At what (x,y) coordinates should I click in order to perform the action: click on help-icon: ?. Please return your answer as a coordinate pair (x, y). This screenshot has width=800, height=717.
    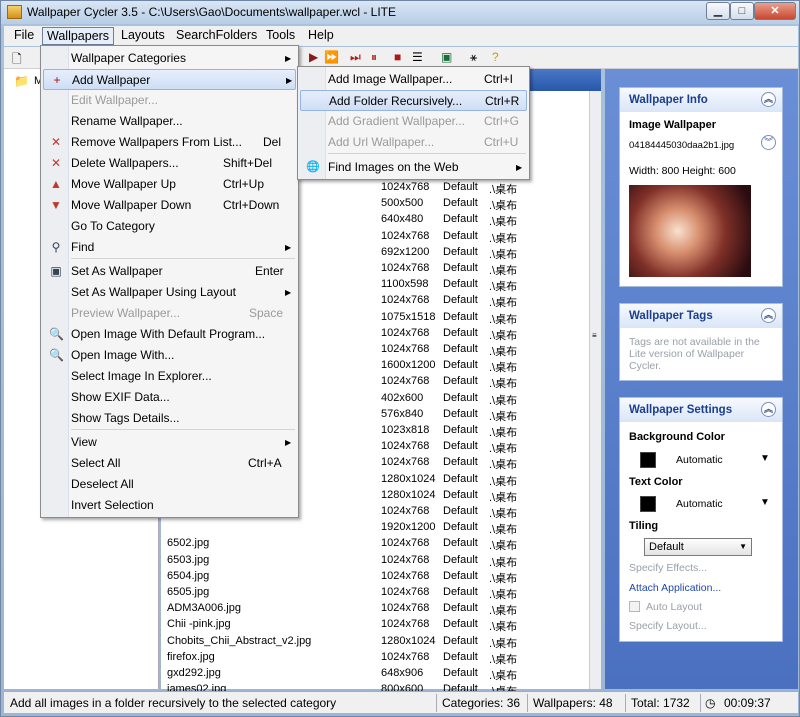
    Looking at the image, I should click on (495, 57).